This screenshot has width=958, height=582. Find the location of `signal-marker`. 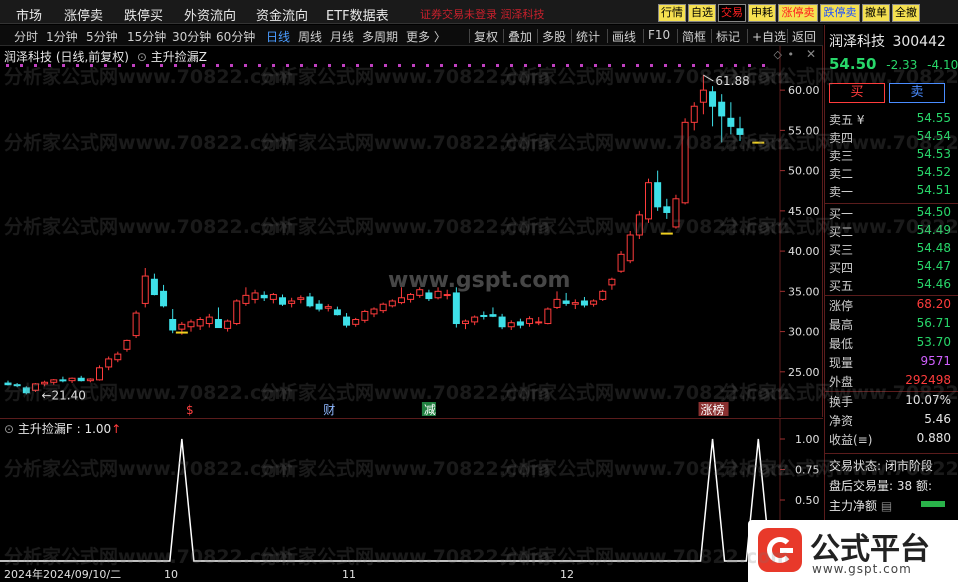

signal-marker is located at coordinates (666, 233).